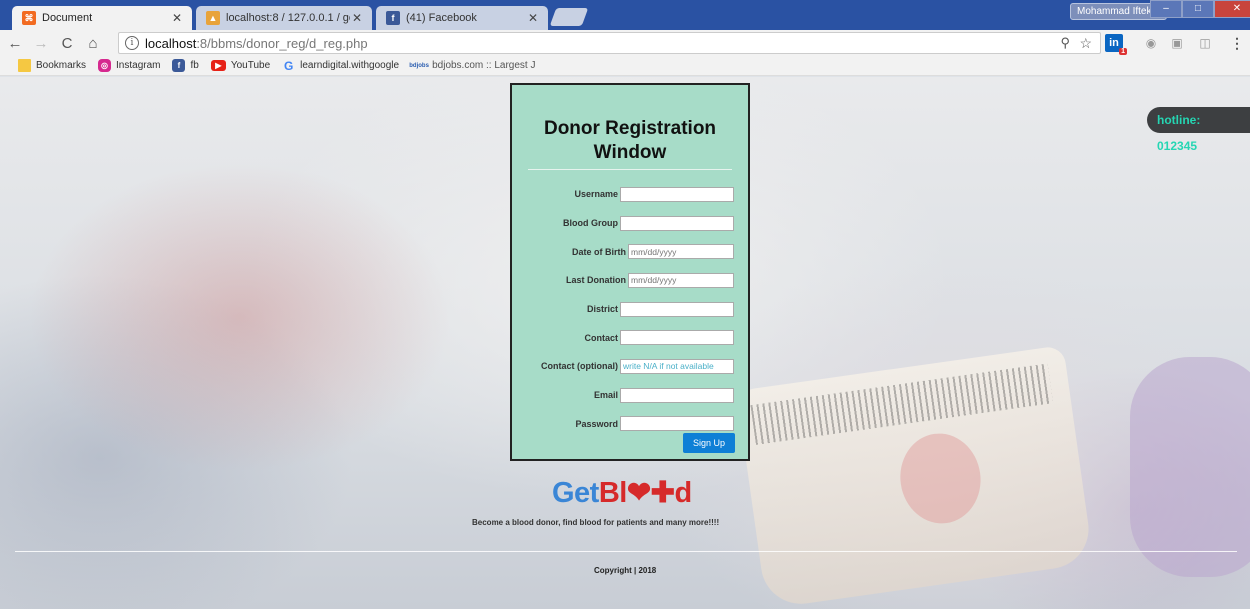  Describe the element at coordinates (67, 43) in the screenshot. I see `reload-button: C` at that location.